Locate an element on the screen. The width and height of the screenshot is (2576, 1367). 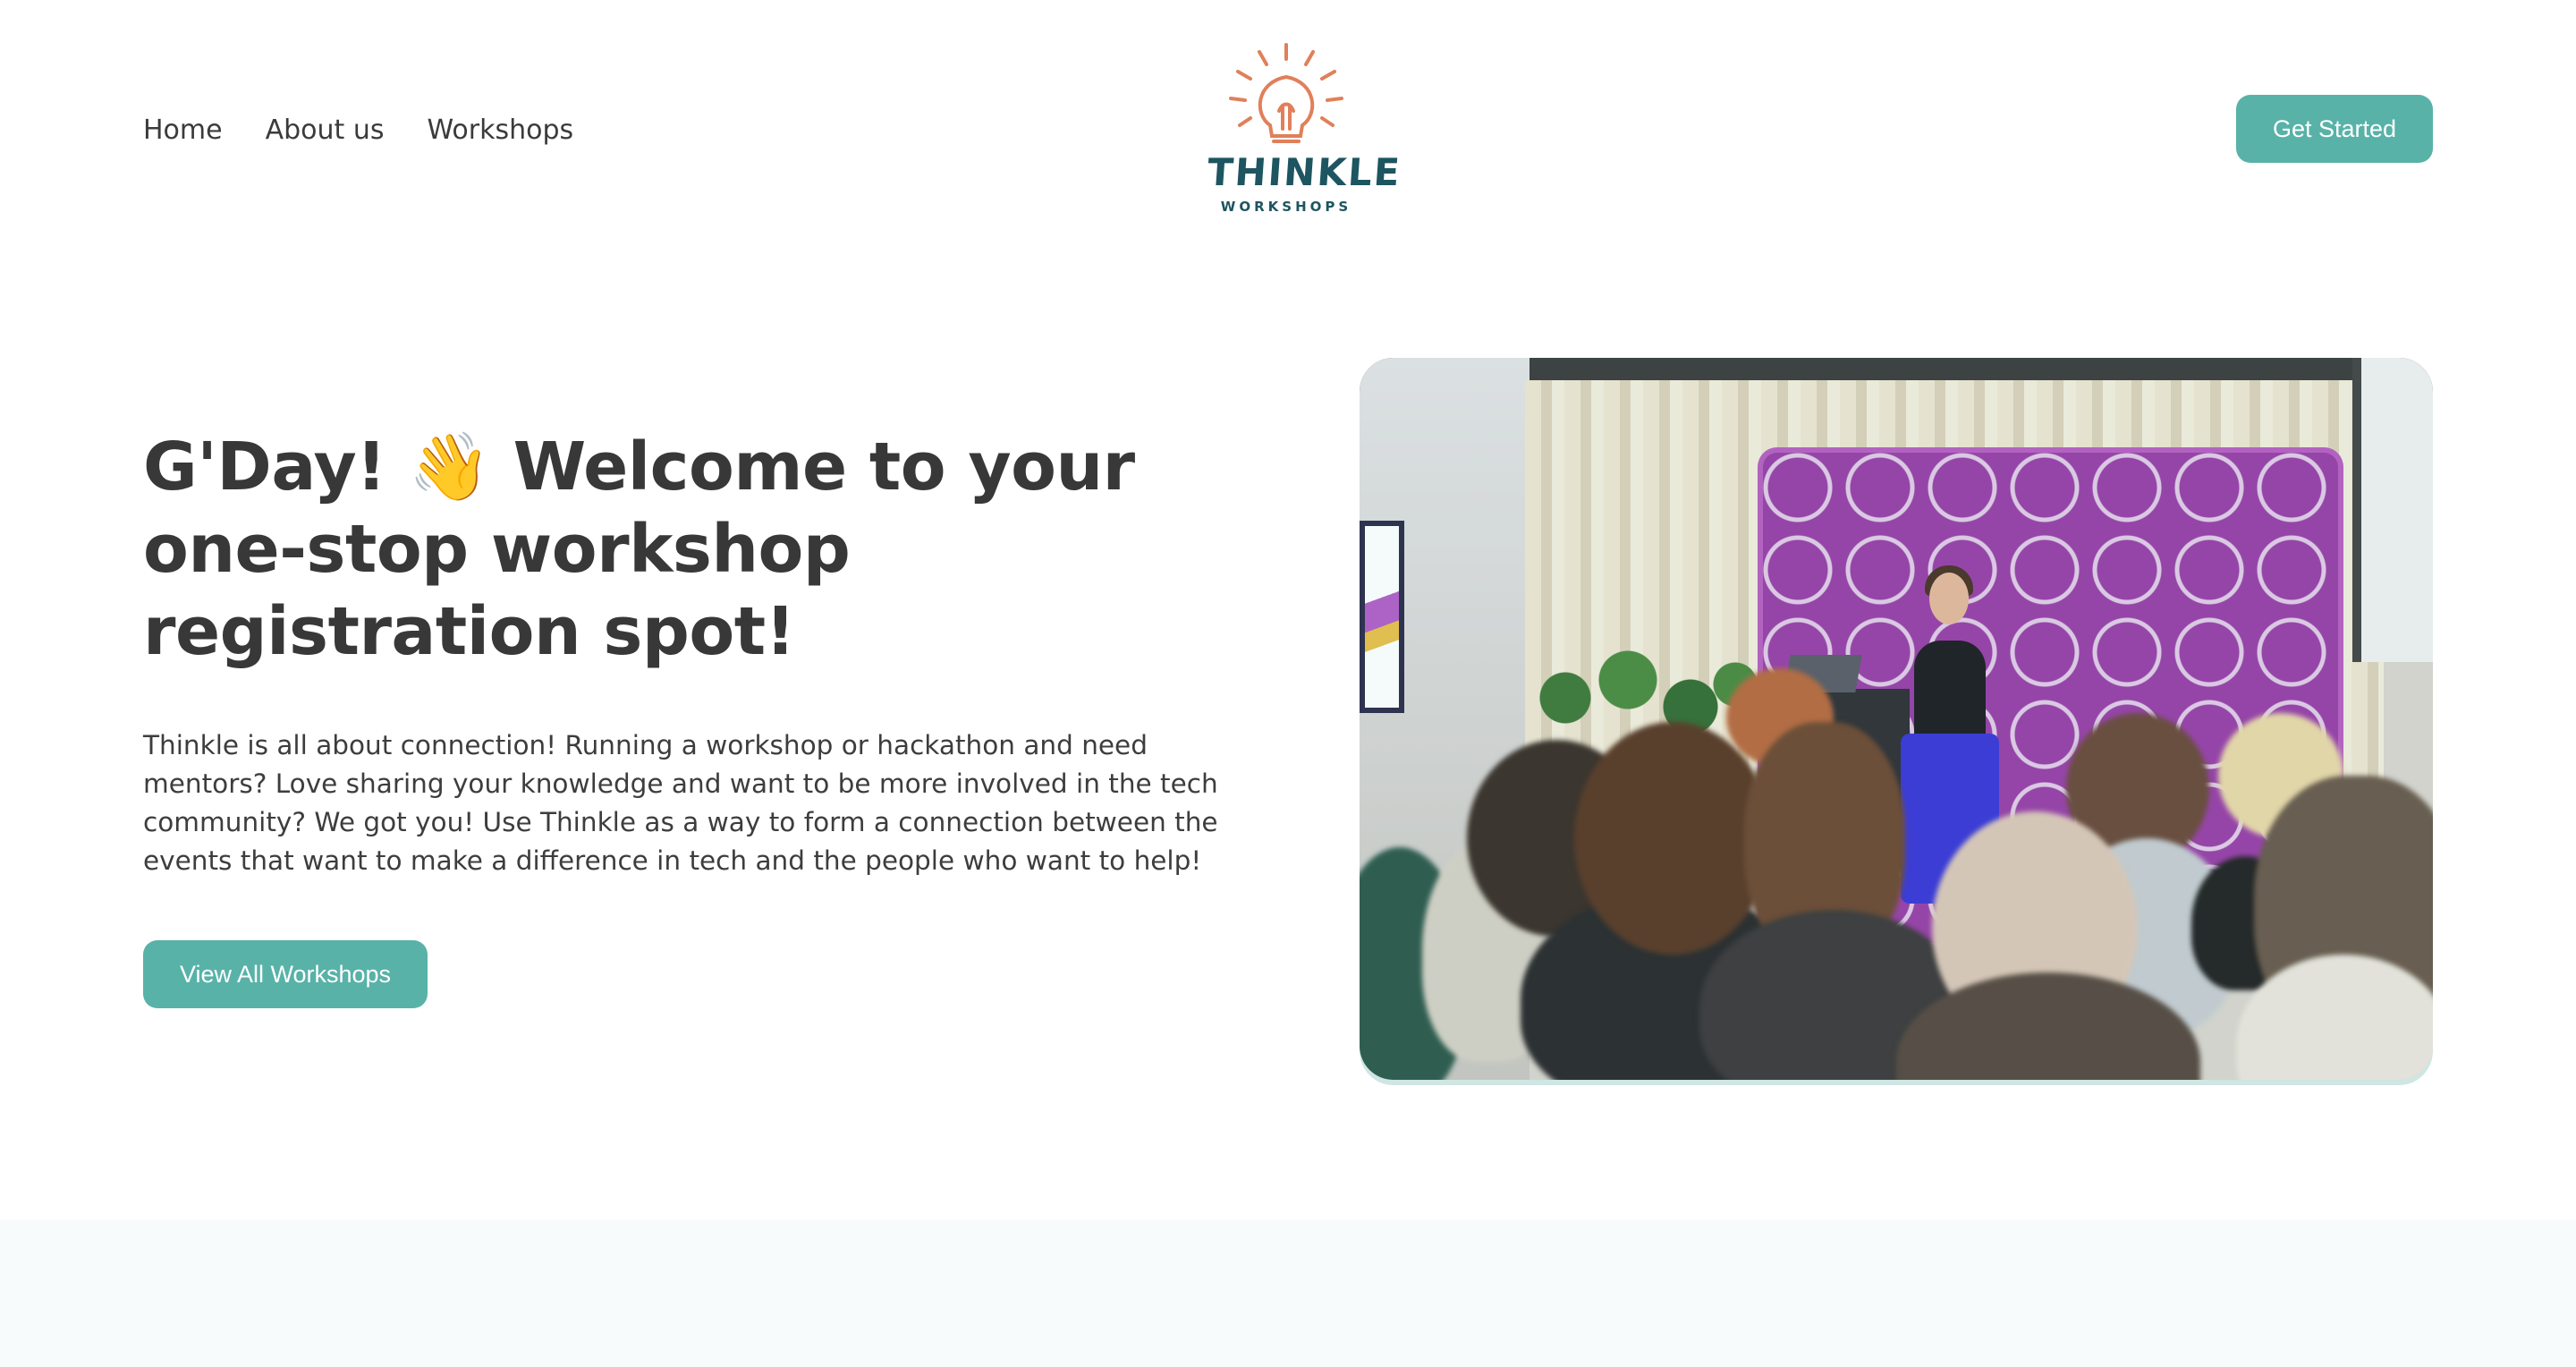
nav-workshops: Workshops is located at coordinates (500, 131).